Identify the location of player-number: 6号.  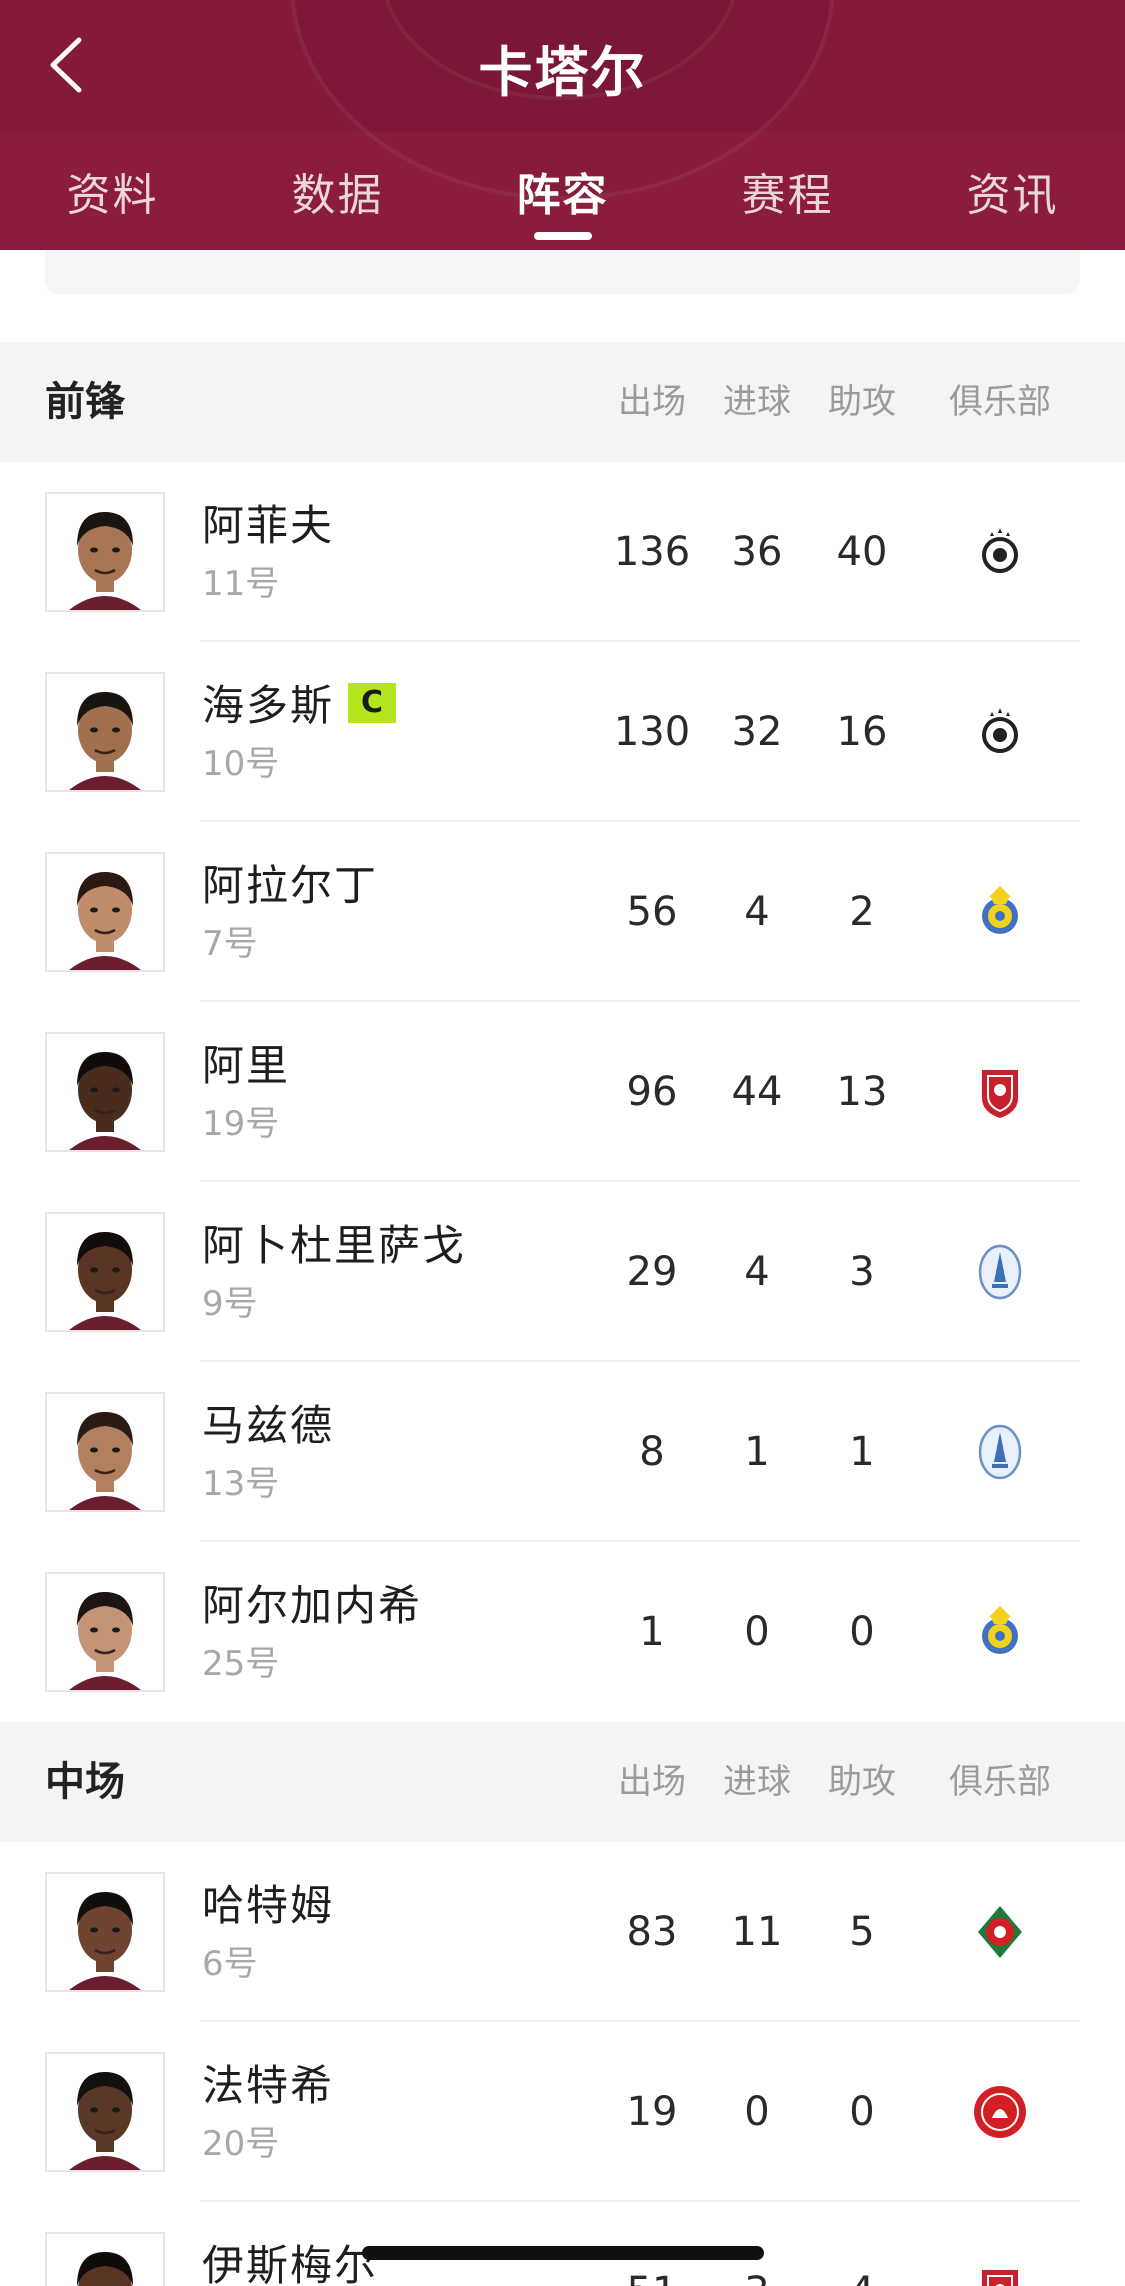
(230, 1964).